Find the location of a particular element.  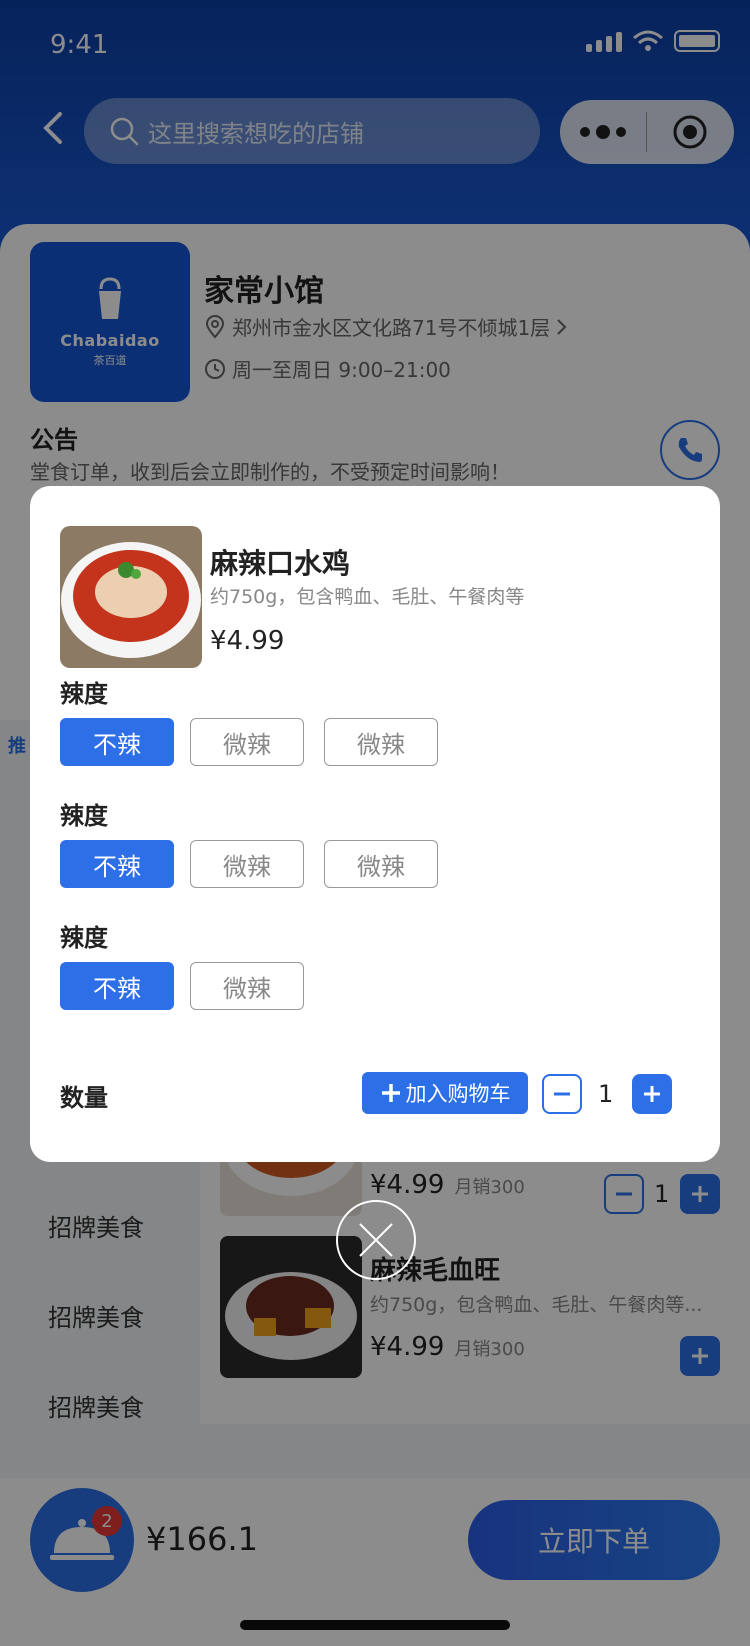

minus-icon is located at coordinates (562, 1094).